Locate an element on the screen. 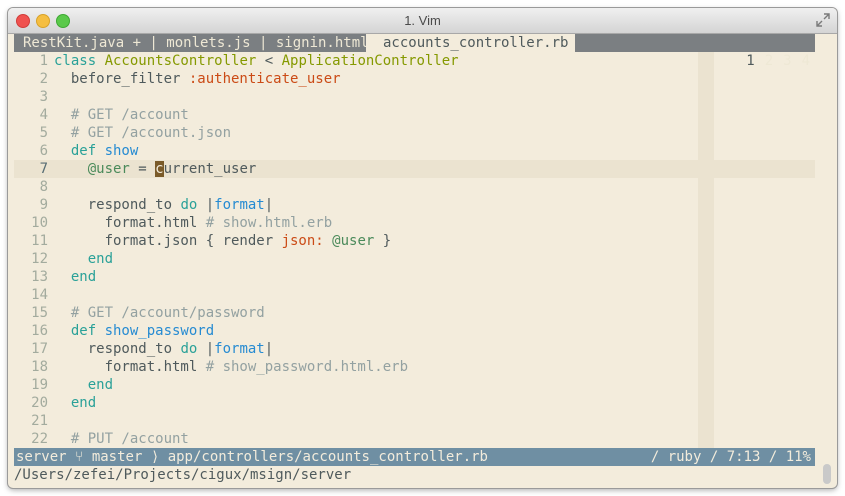 The width and height of the screenshot is (845, 496). line-code: # GET /account.json is located at coordinates (139, 133).